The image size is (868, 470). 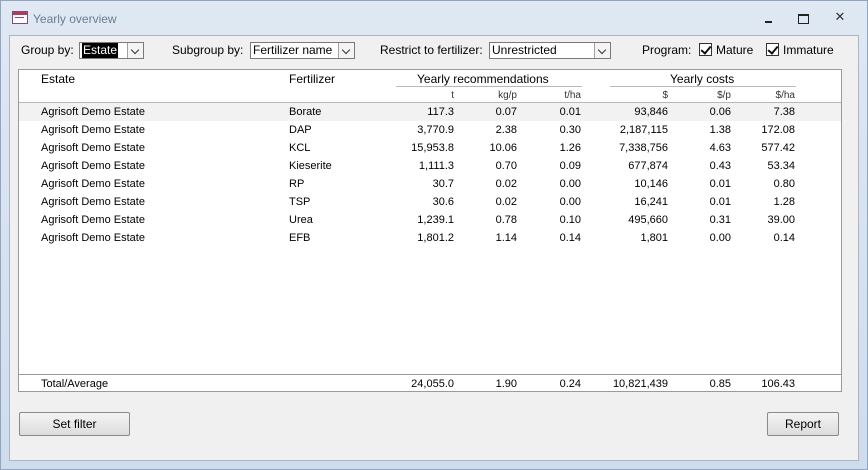 I want to click on cell-t: 1,801.2, so click(x=435, y=238).